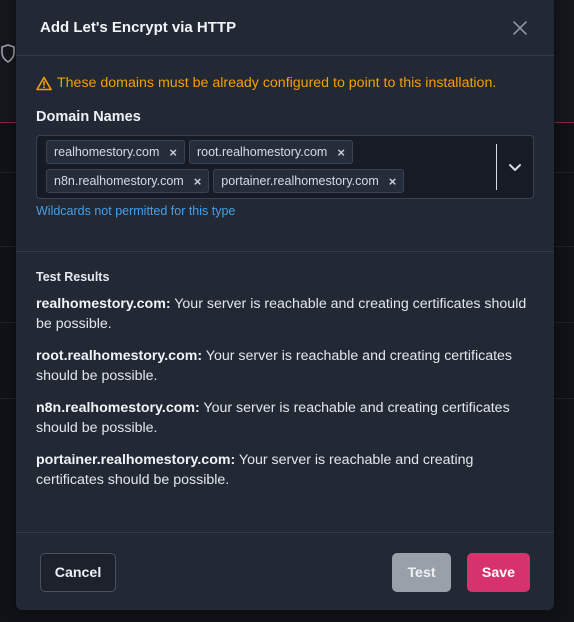  I want to click on result-domain: portainer.realhomestory.com:, so click(136, 460).